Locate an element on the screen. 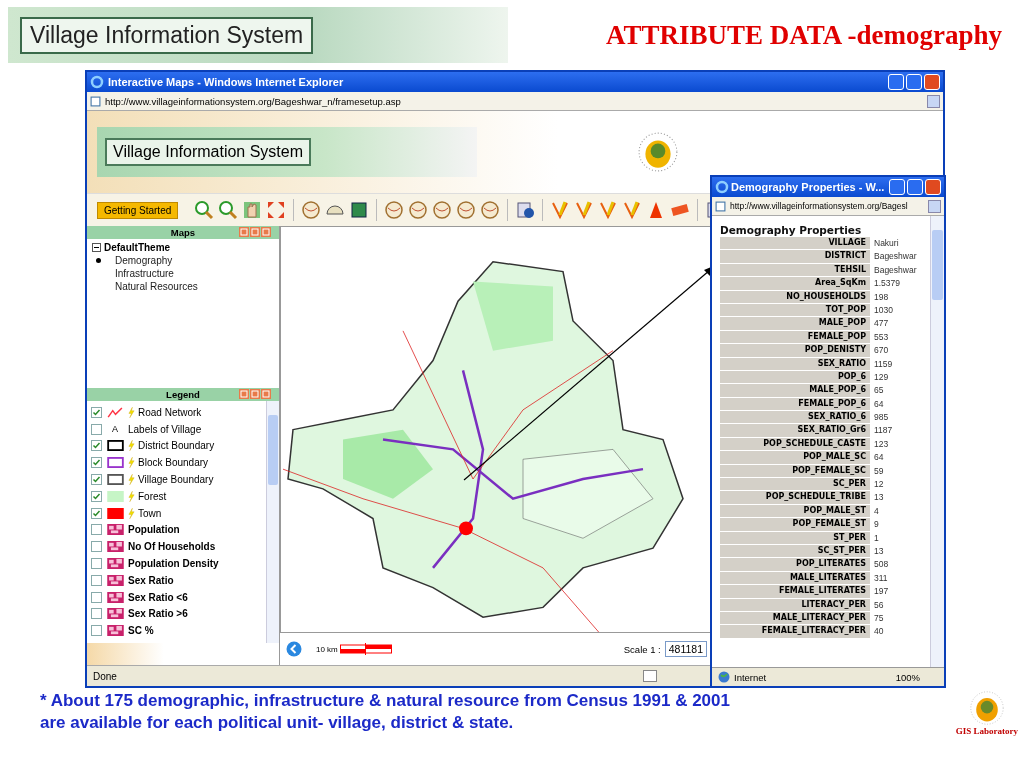 The height and width of the screenshot is (768, 1024). footnote: * About 175 demographic, infrastructure & natural resource from Census 1991 & 2001 are available for each political unit- village, district & state. is located at coordinates (385, 712).